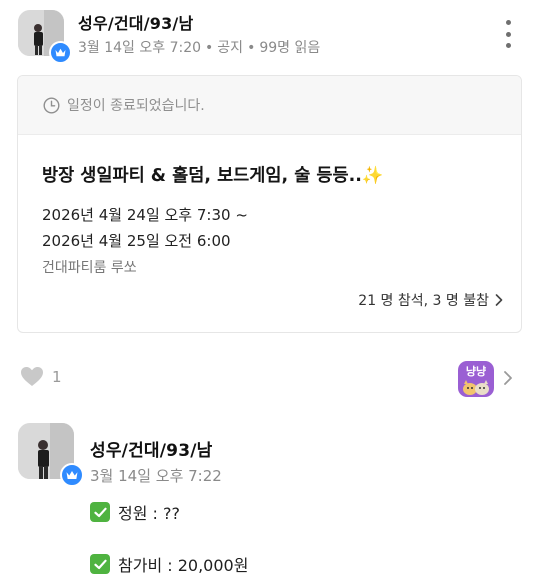  Describe the element at coordinates (230, 48) in the screenshot. I see `post-category: 공지` at that location.